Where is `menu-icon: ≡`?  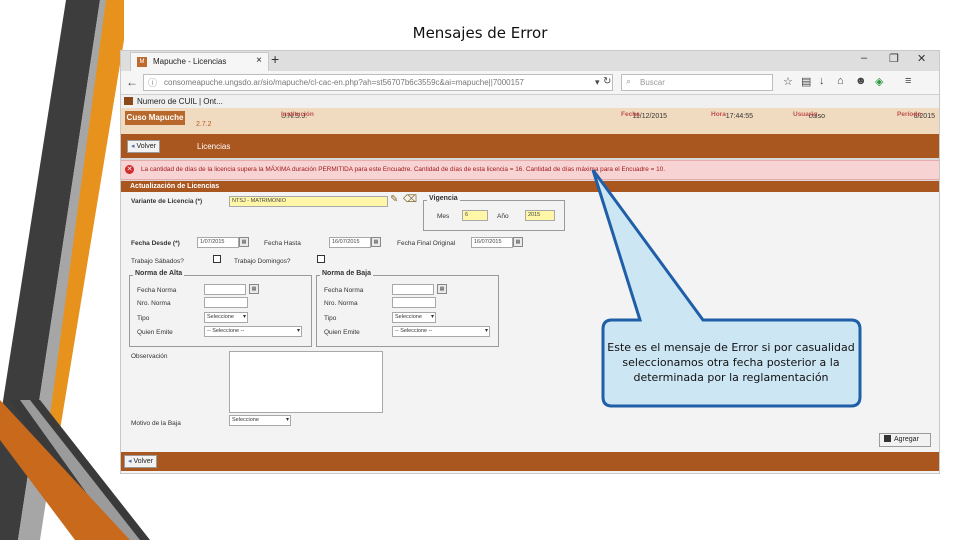
menu-icon: ≡ is located at coordinates (908, 81).